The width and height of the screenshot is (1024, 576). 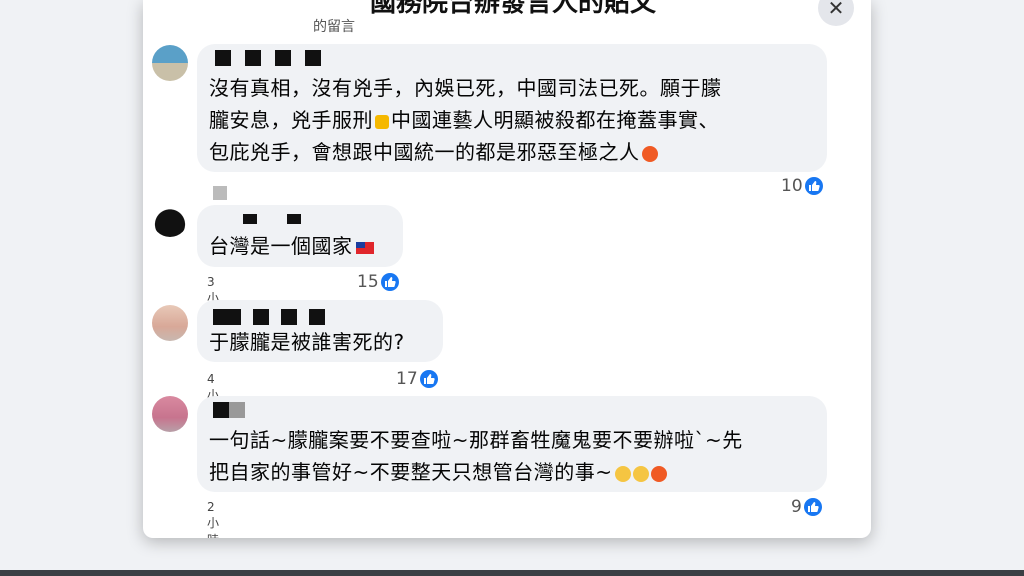 I want to click on taskbar-strip, so click(x=512, y=573).